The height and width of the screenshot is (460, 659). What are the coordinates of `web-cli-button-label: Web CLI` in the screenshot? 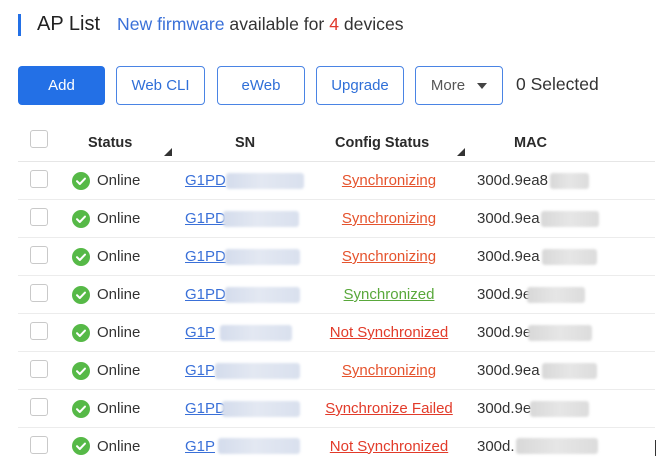 It's located at (160, 85).